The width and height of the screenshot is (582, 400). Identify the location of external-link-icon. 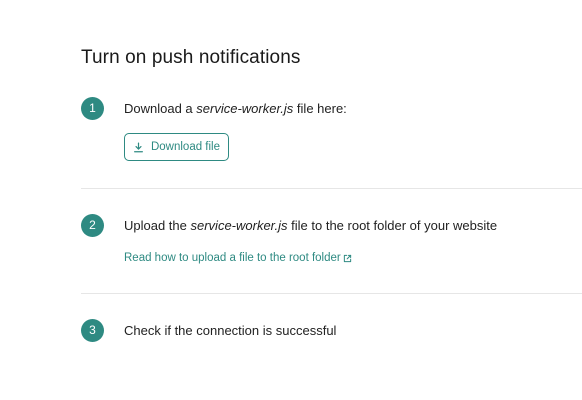
(347, 258).